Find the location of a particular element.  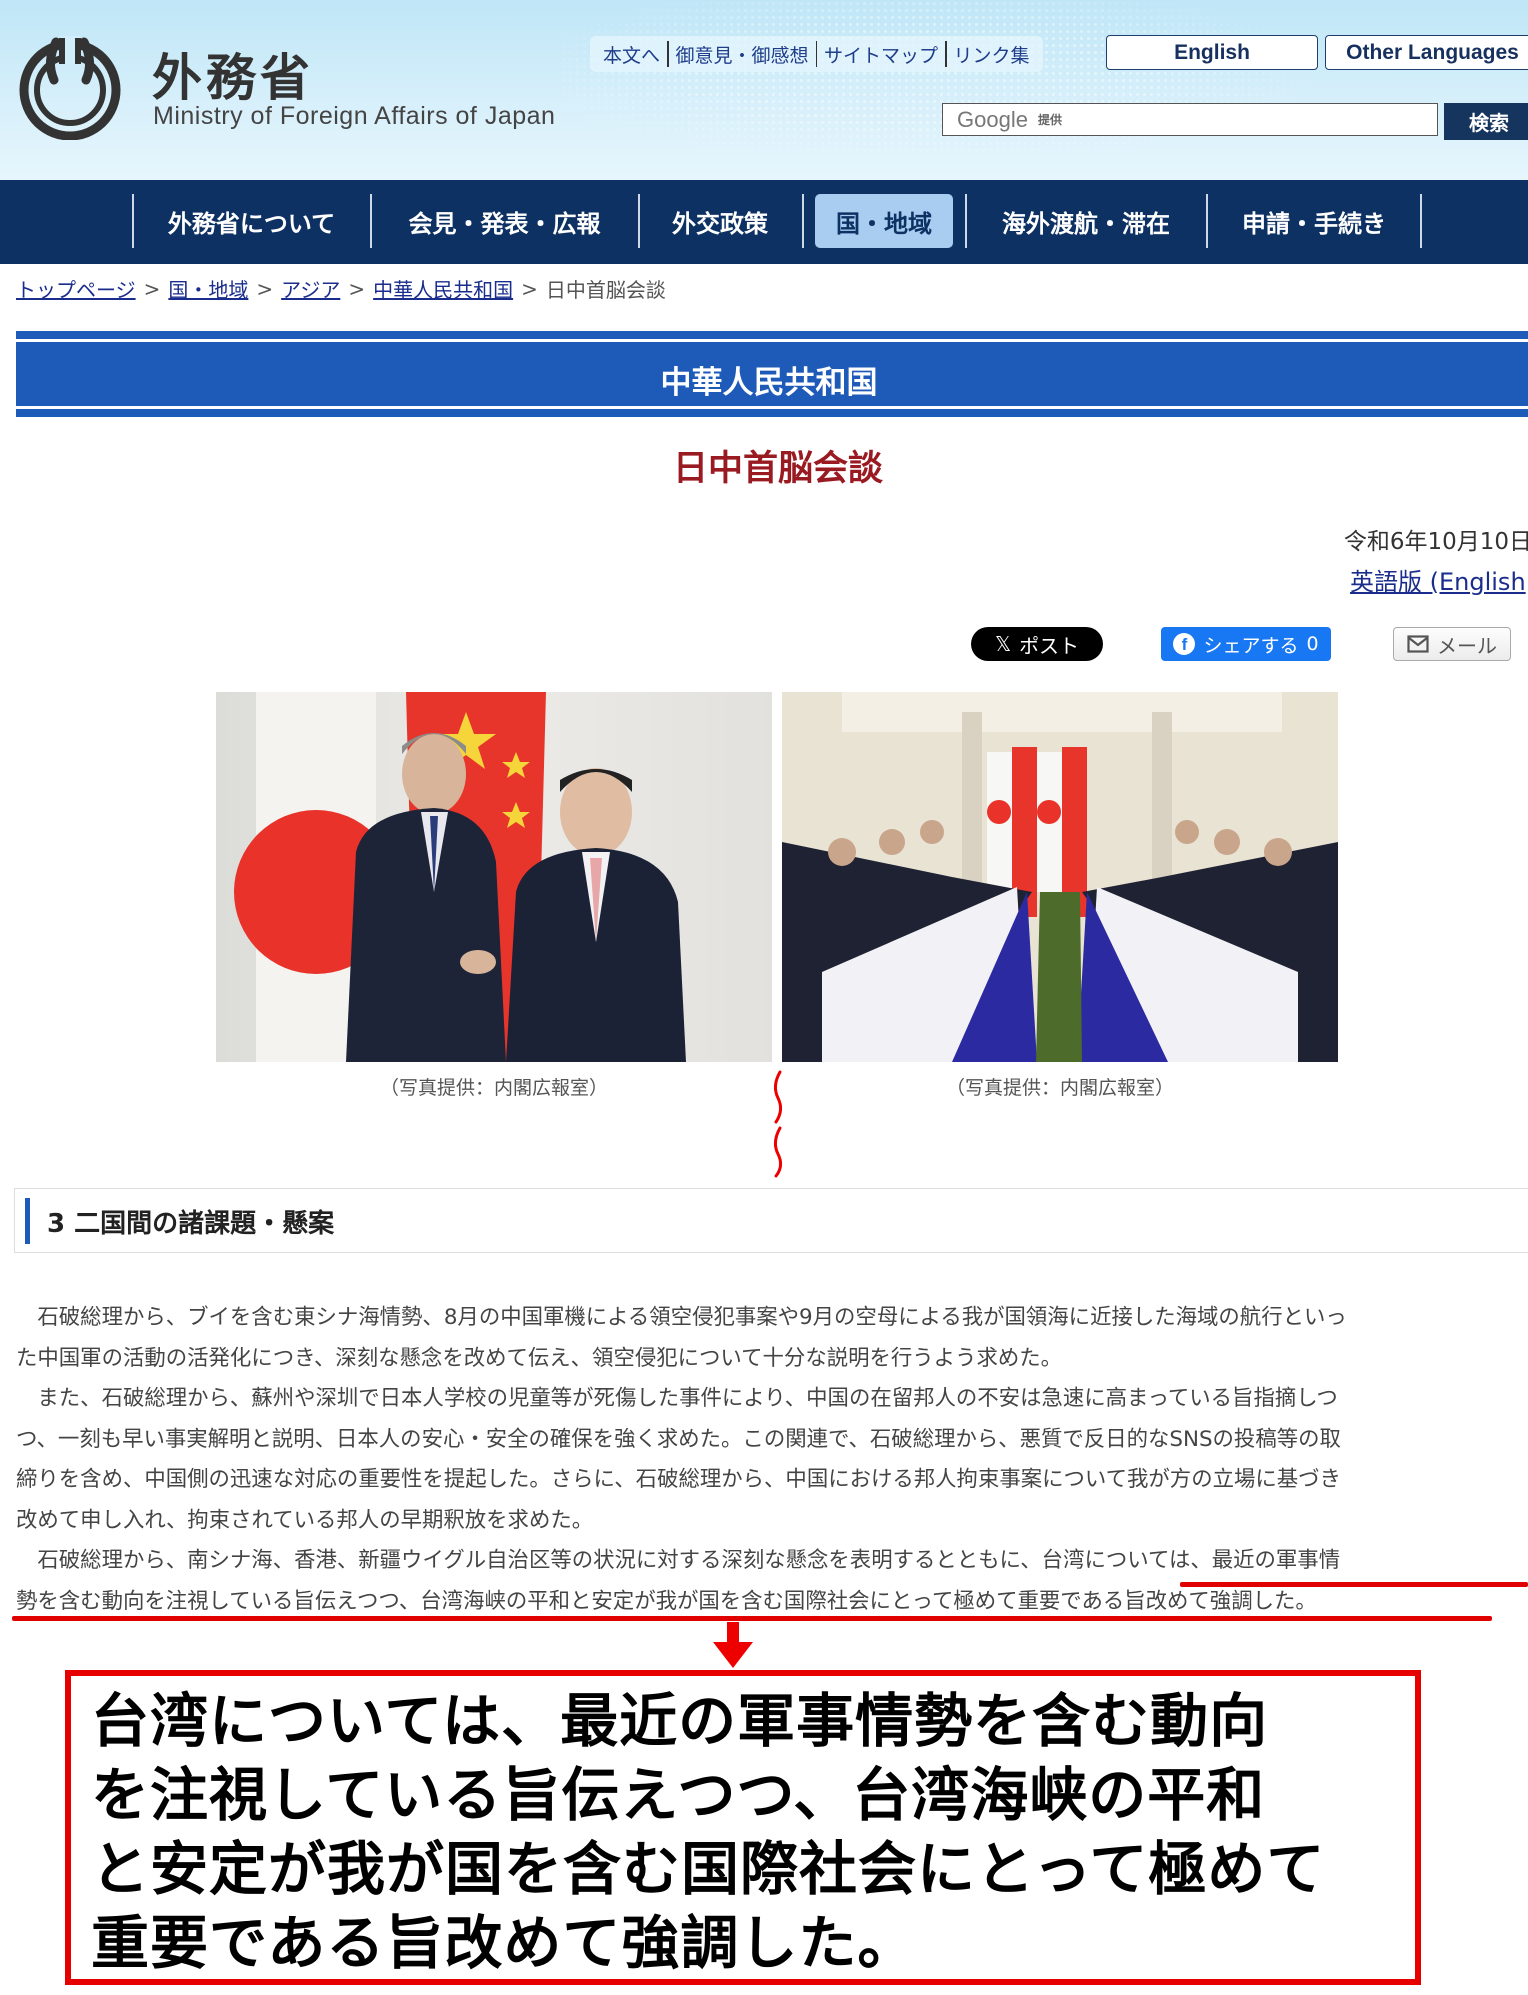

quote-line: を注視している旨伝えつつ、台湾海峡の平和 is located at coordinates (678, 1795).